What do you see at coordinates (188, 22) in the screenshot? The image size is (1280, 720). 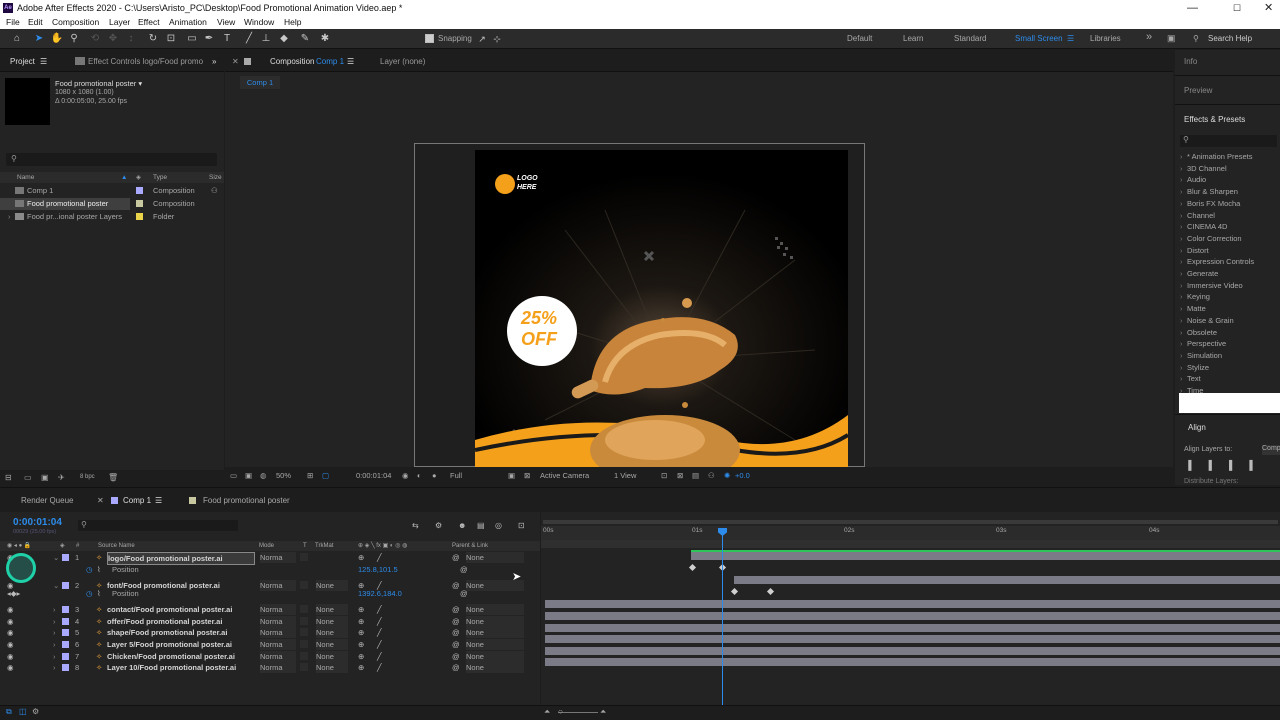 I see `menu-animation: Animation` at bounding box center [188, 22].